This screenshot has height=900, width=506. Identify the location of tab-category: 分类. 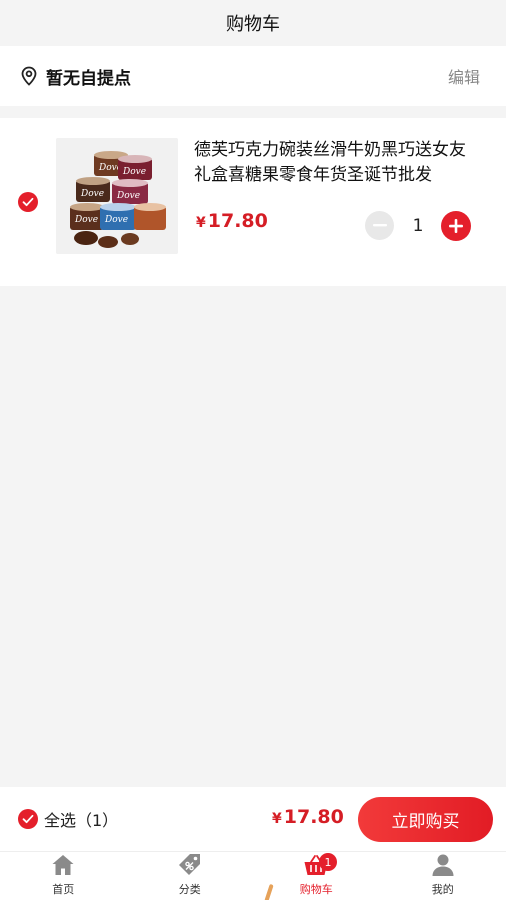
(190, 876).